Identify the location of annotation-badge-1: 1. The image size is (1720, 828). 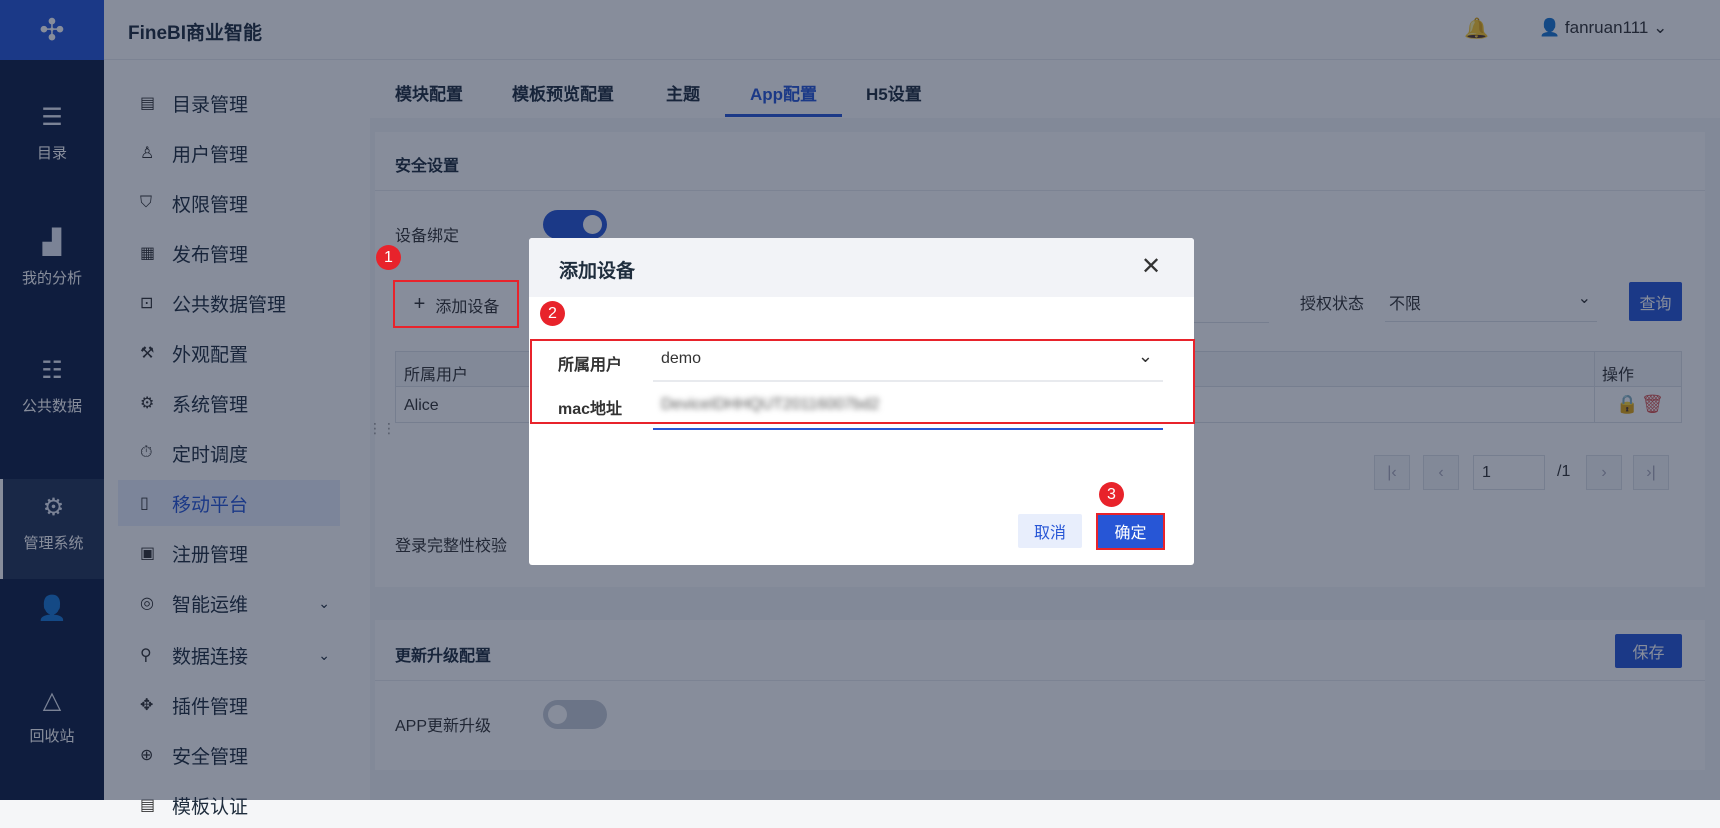
(388, 257).